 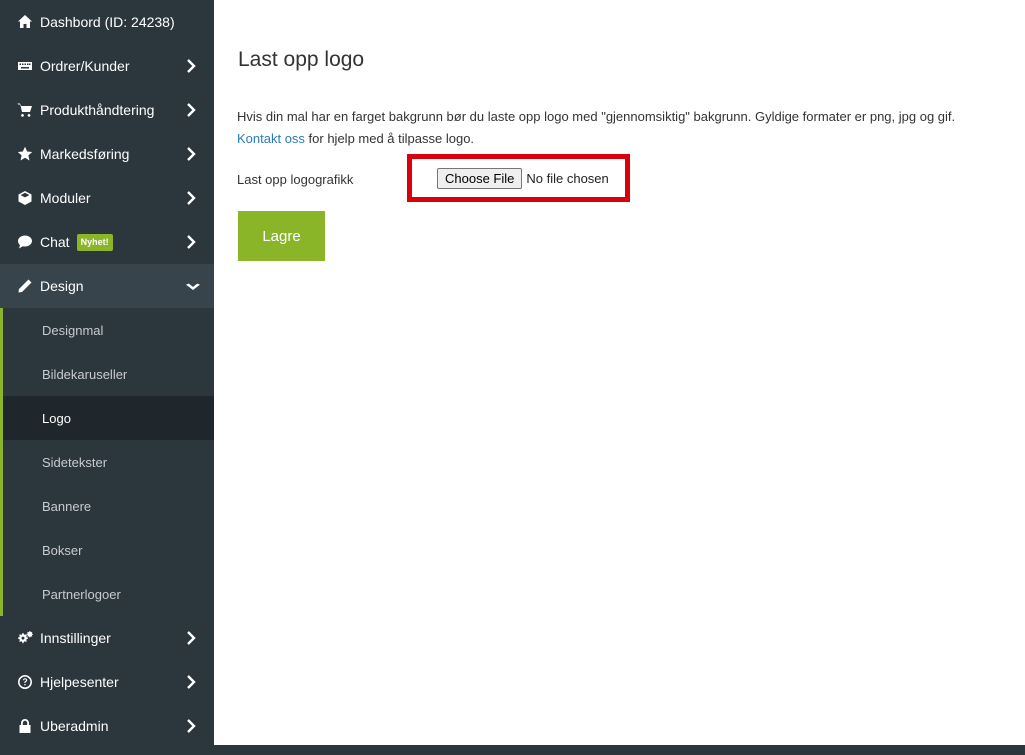 What do you see at coordinates (301, 59) in the screenshot?
I see `page-title: Last opp logo` at bounding box center [301, 59].